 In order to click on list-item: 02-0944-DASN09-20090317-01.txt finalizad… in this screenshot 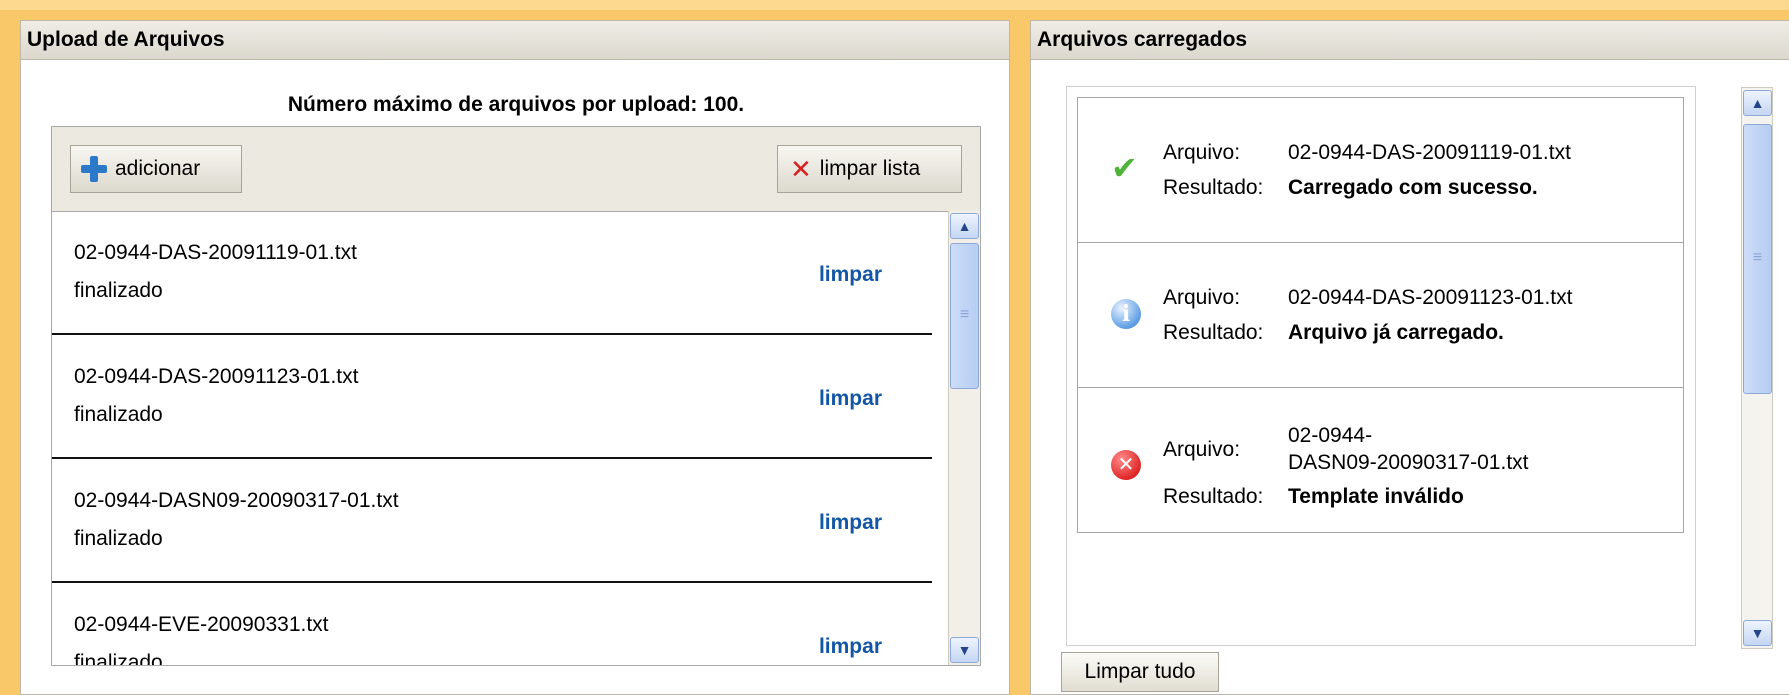, I will do `click(492, 521)`.